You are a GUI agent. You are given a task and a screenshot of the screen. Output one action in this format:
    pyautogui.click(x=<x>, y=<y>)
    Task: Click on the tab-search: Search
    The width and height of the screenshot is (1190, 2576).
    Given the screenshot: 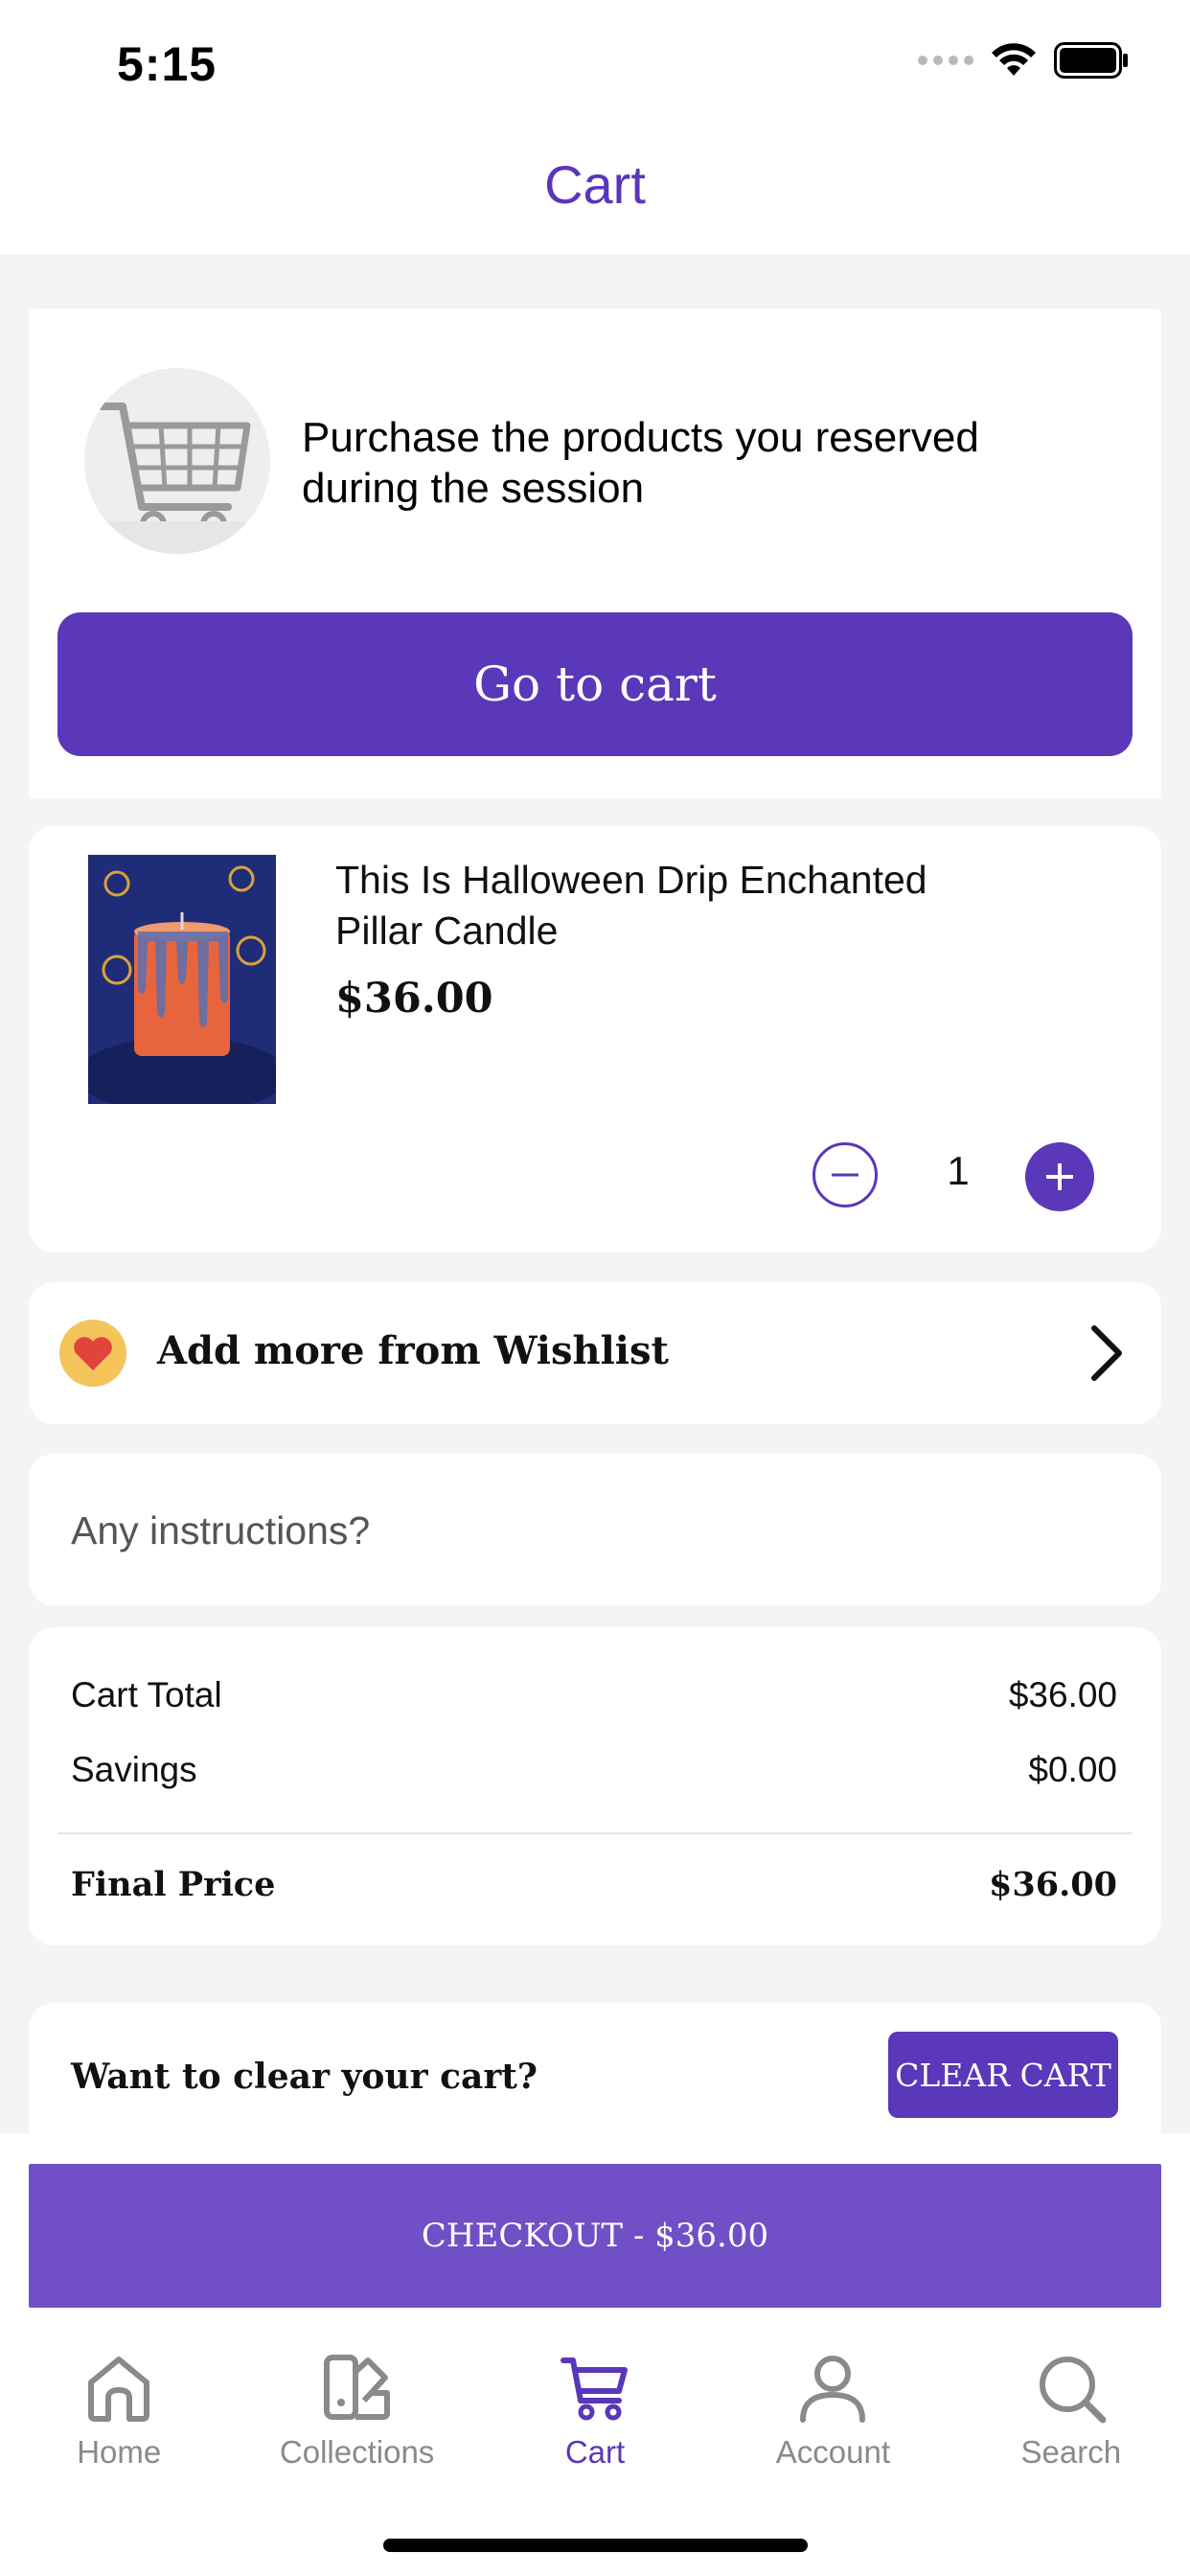 What is the action you would take?
    pyautogui.click(x=1071, y=2422)
    